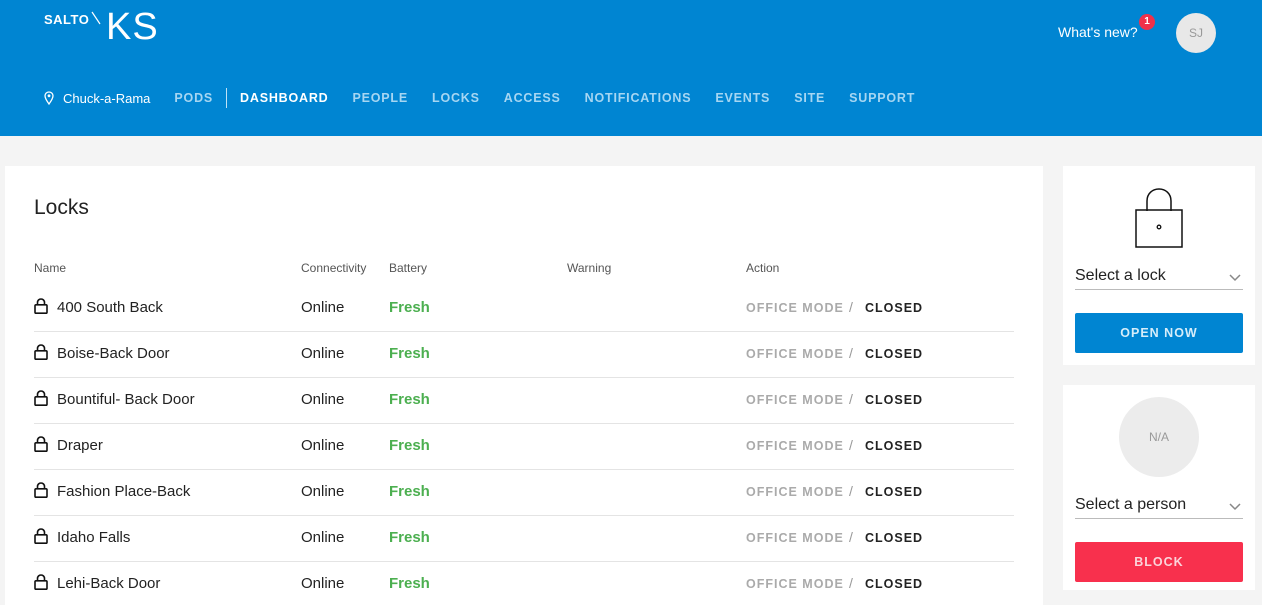  Describe the element at coordinates (742, 98) in the screenshot. I see `nav-events: EVENTS` at that location.